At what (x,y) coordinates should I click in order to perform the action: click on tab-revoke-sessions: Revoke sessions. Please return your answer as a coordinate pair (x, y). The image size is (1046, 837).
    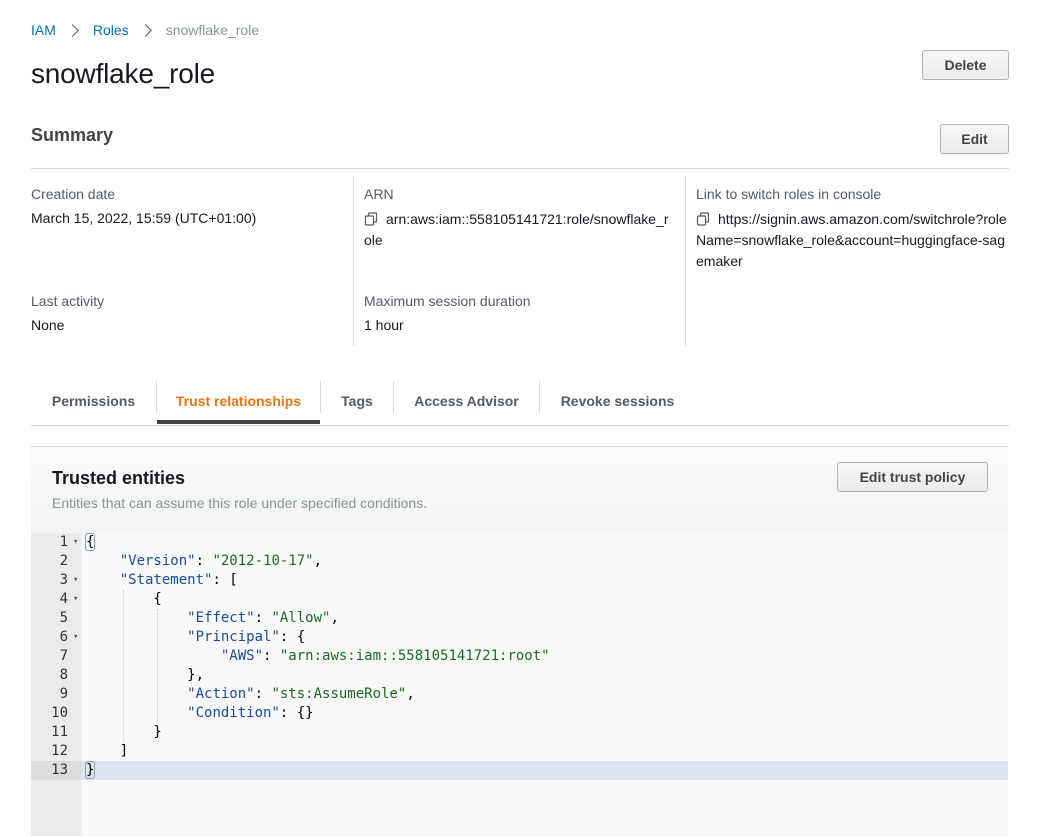
    Looking at the image, I should click on (617, 401).